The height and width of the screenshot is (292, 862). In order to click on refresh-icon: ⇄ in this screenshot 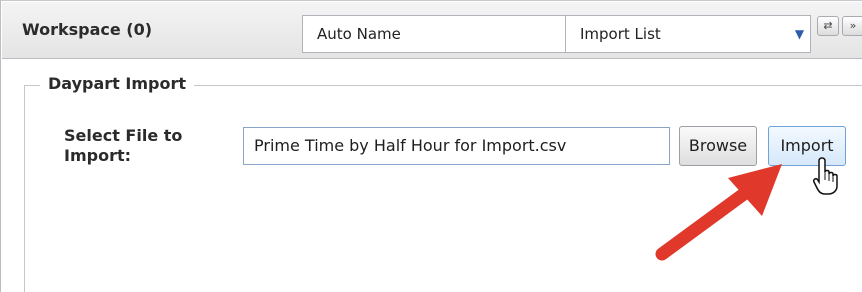, I will do `click(828, 26)`.